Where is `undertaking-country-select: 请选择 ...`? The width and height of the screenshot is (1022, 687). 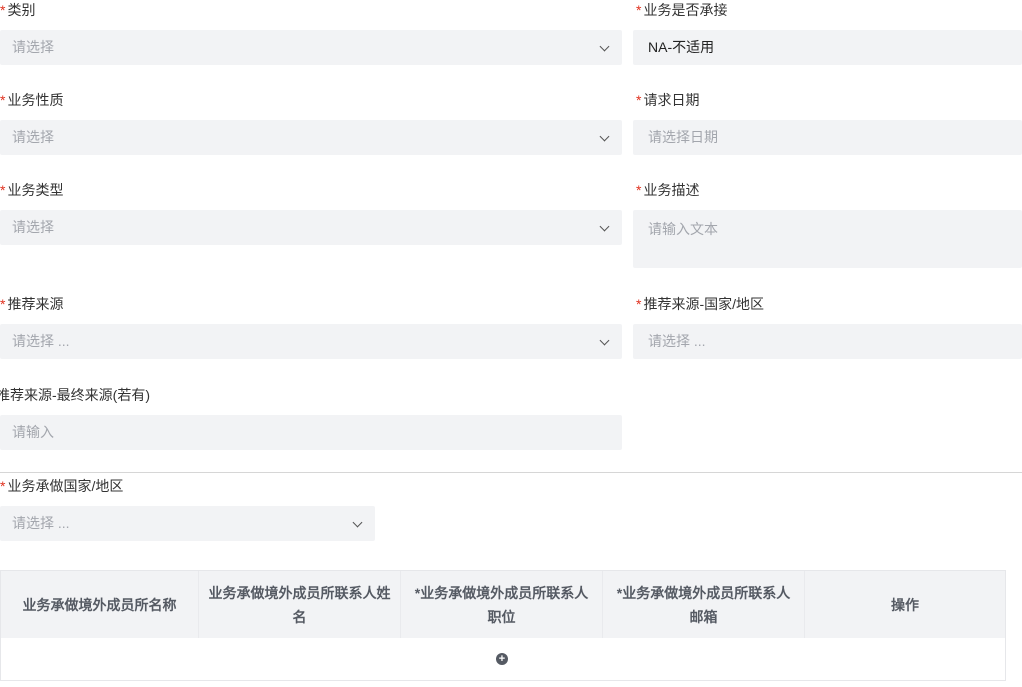 undertaking-country-select: 请选择 ... is located at coordinates (187, 523).